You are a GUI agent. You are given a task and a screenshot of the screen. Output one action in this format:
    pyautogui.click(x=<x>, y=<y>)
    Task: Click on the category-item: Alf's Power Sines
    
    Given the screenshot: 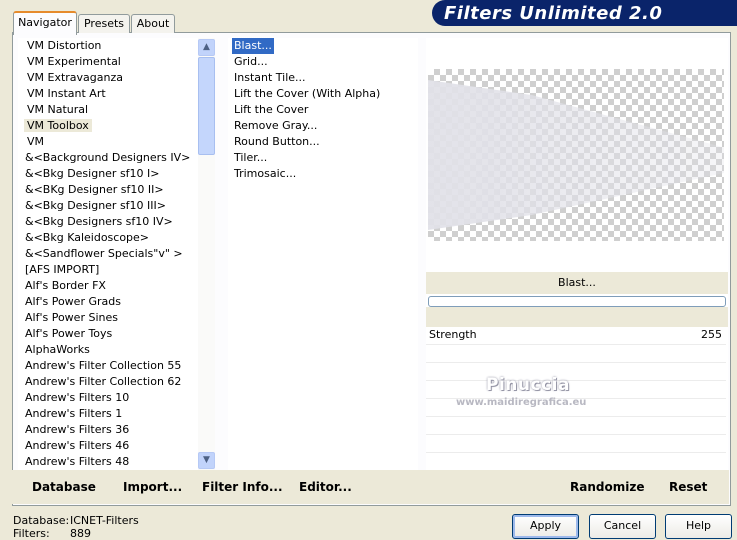 What is the action you would take?
    pyautogui.click(x=71, y=318)
    